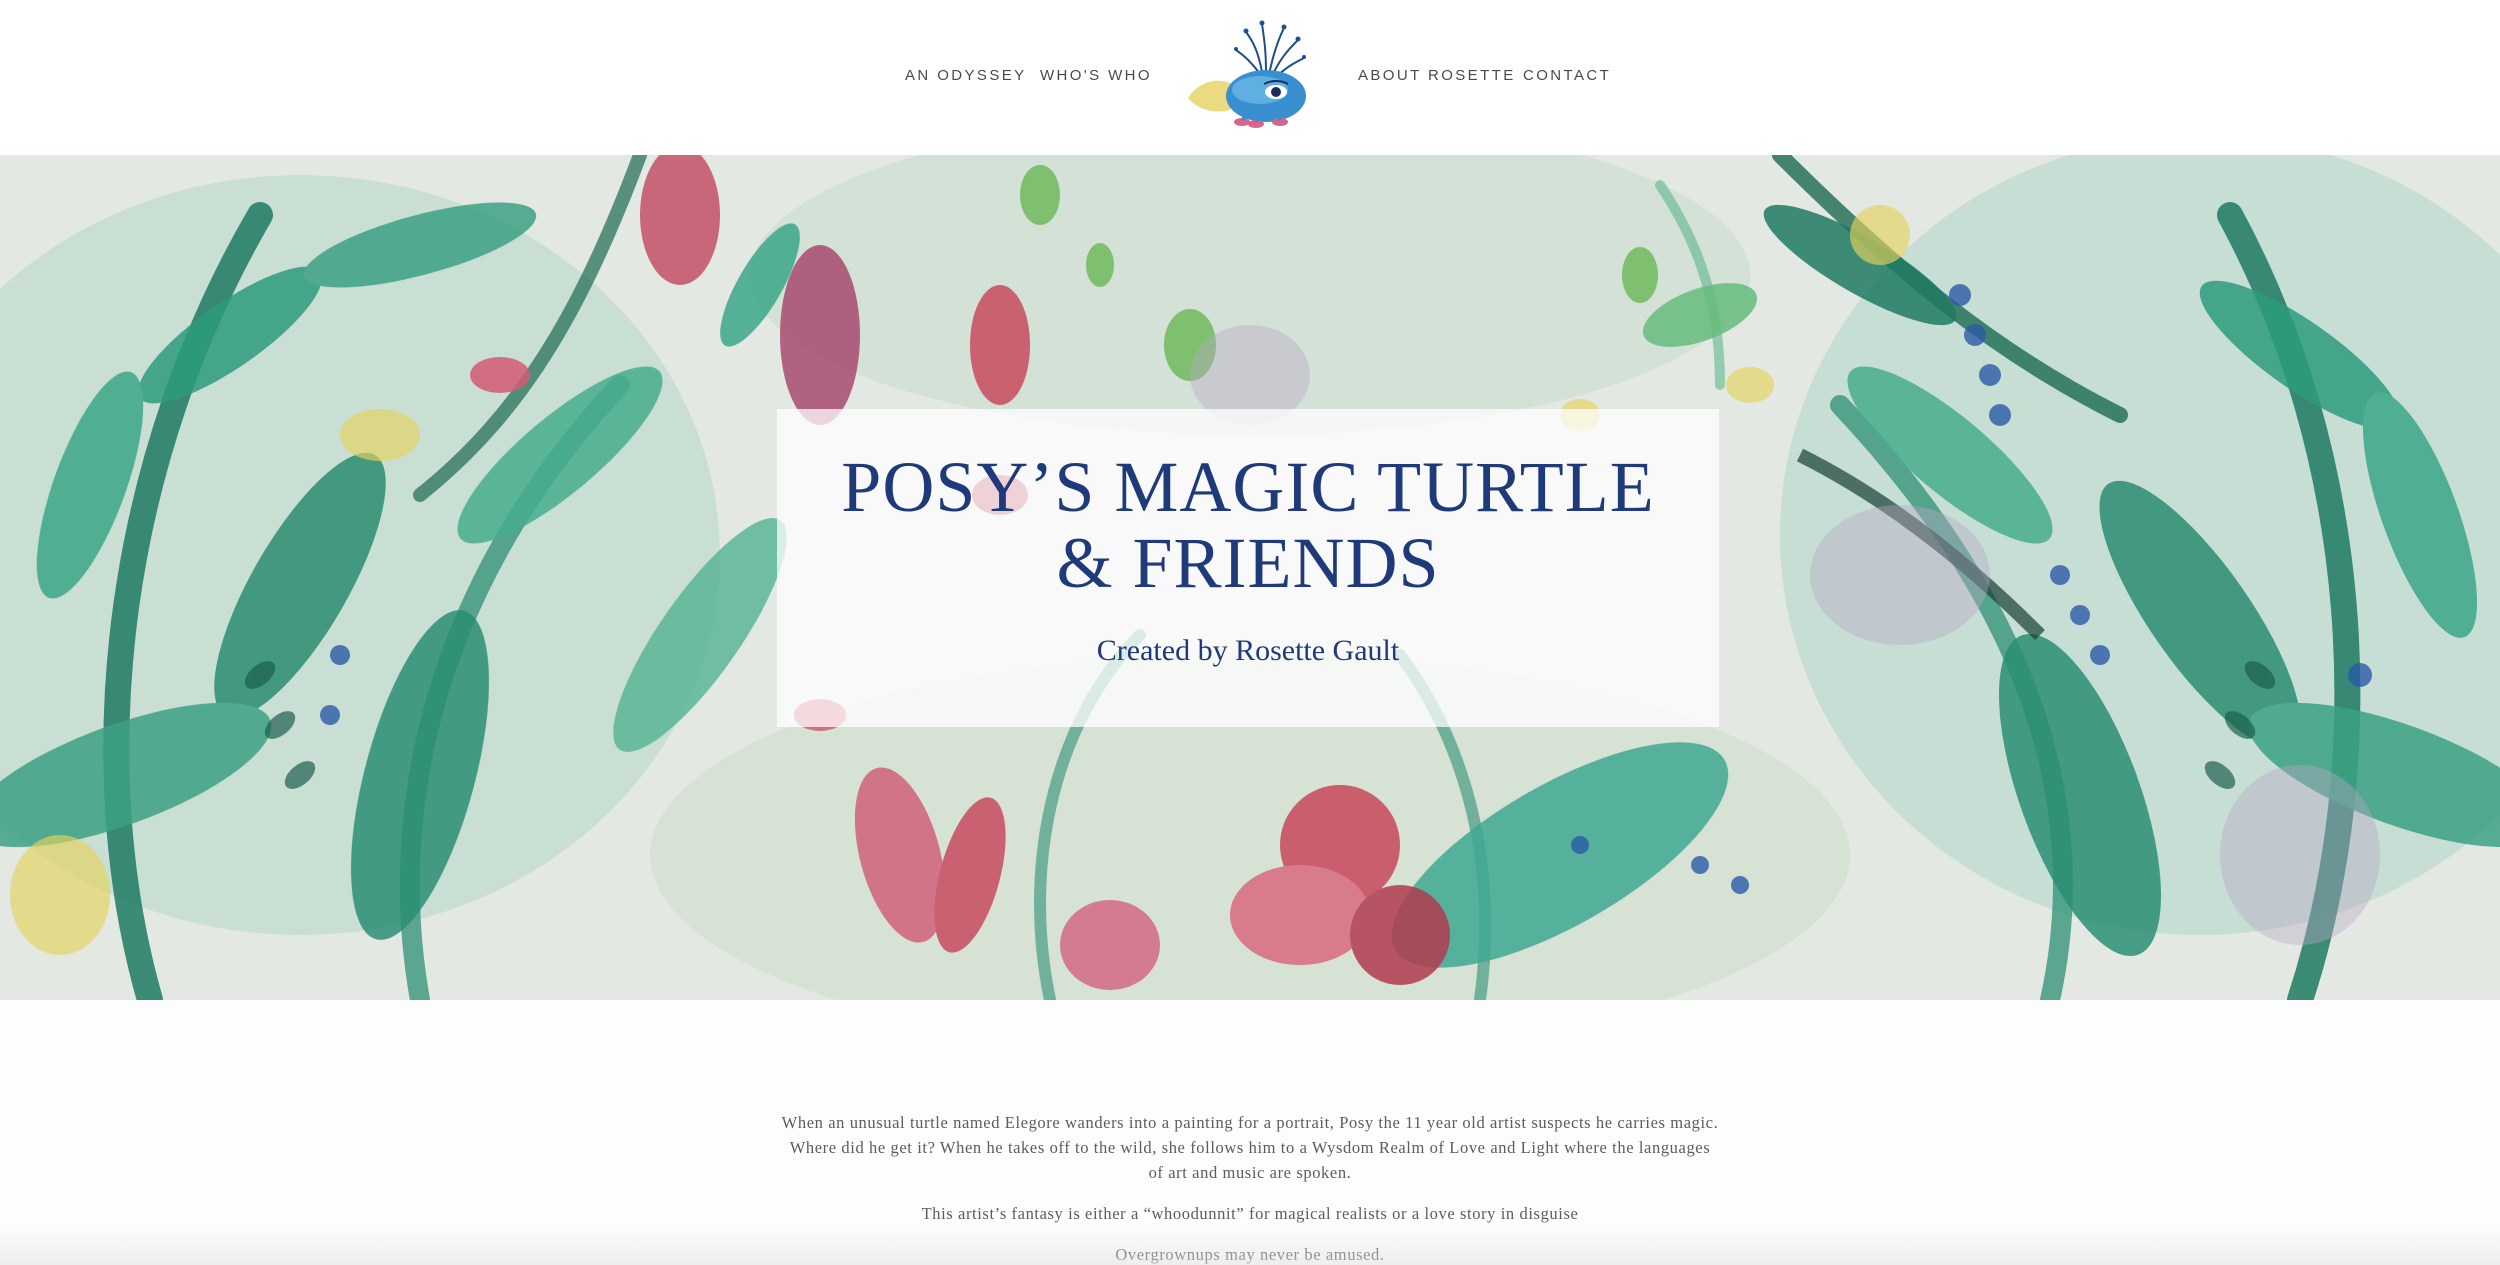 This screenshot has width=2500, height=1265. I want to click on turtle-creature-logo-icon, so click(1250, 72).